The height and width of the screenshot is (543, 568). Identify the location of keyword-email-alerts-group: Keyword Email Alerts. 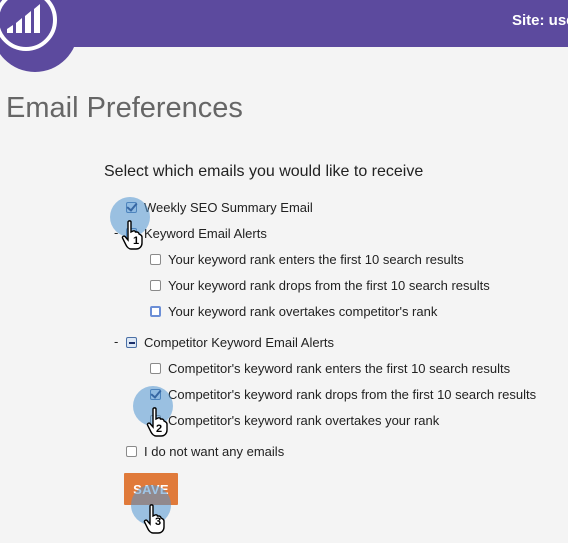
(196, 233).